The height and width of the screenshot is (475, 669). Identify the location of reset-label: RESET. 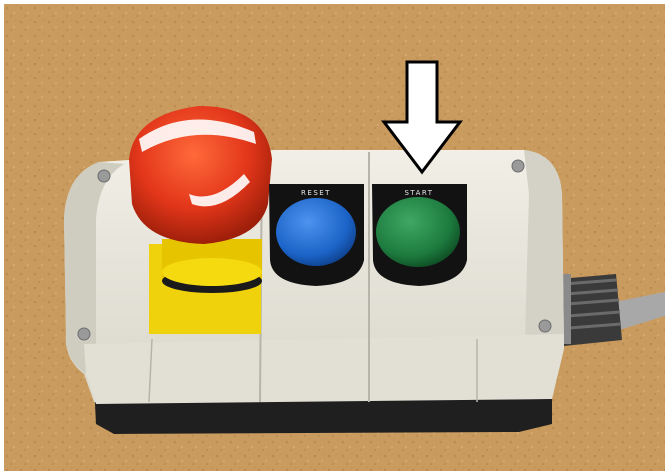
(316, 193).